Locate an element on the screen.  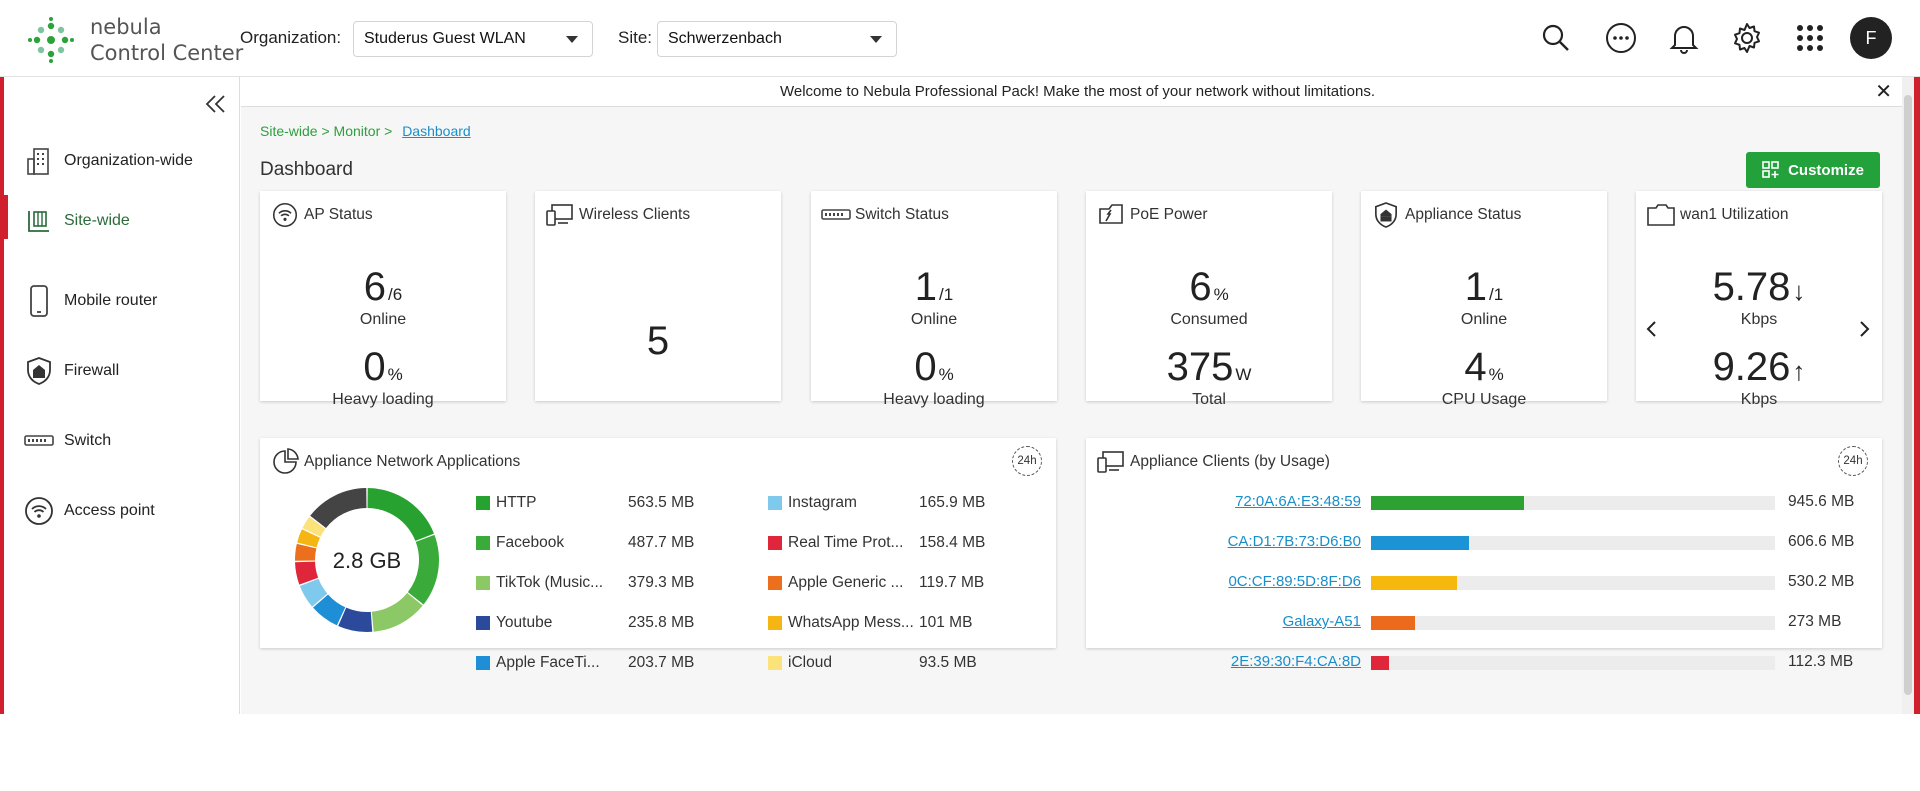
chevron-left-icon is located at coordinates (1652, 331).